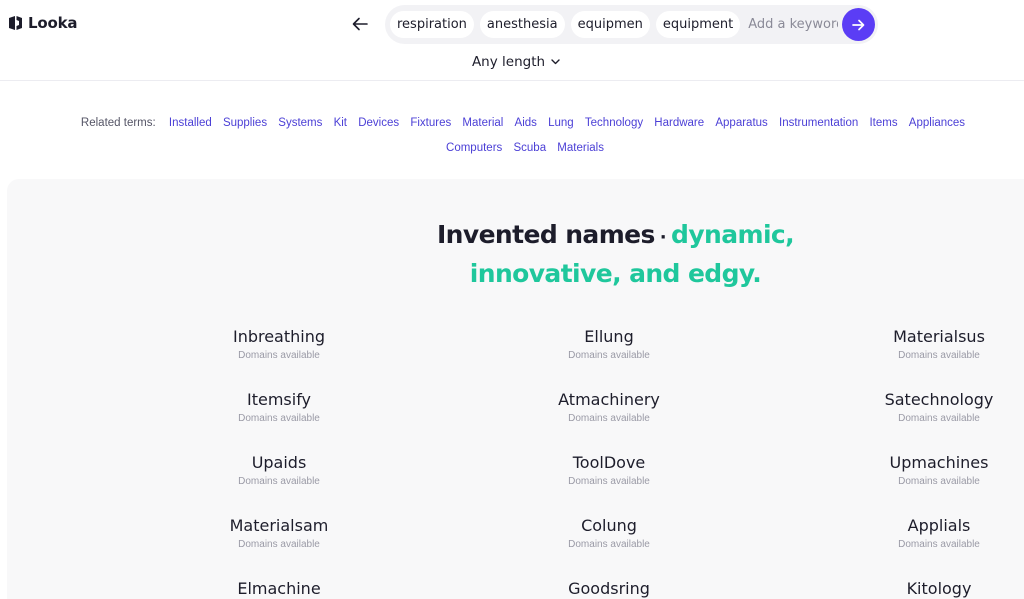  I want to click on name-card: Atmachinery Domains available, so click(609, 408).